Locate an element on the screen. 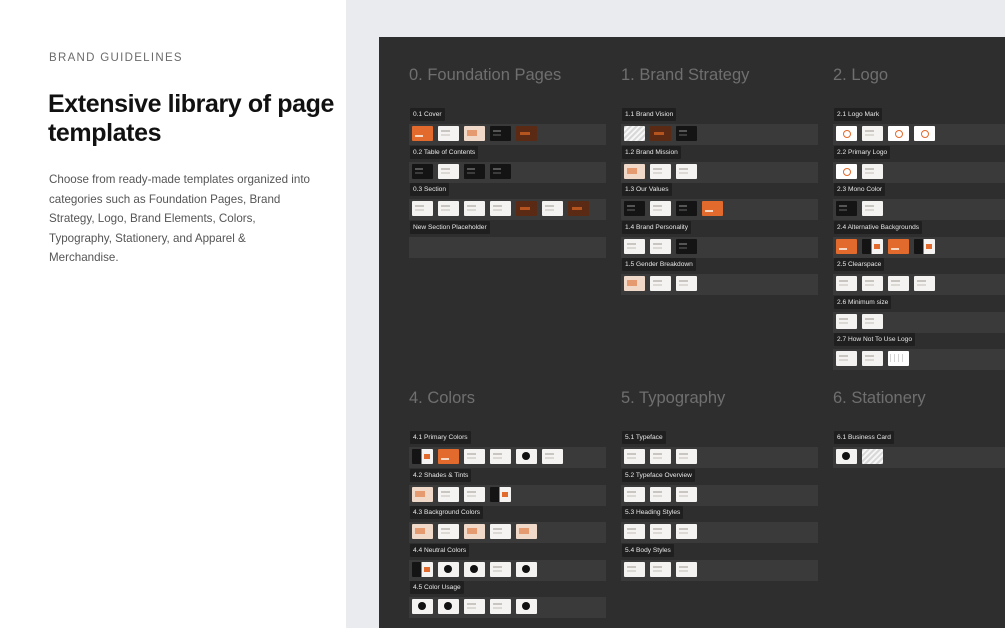 Image resolution: width=1005 pixels, height=628 pixels. section-label: 4.3 Background Colors is located at coordinates (447, 512).